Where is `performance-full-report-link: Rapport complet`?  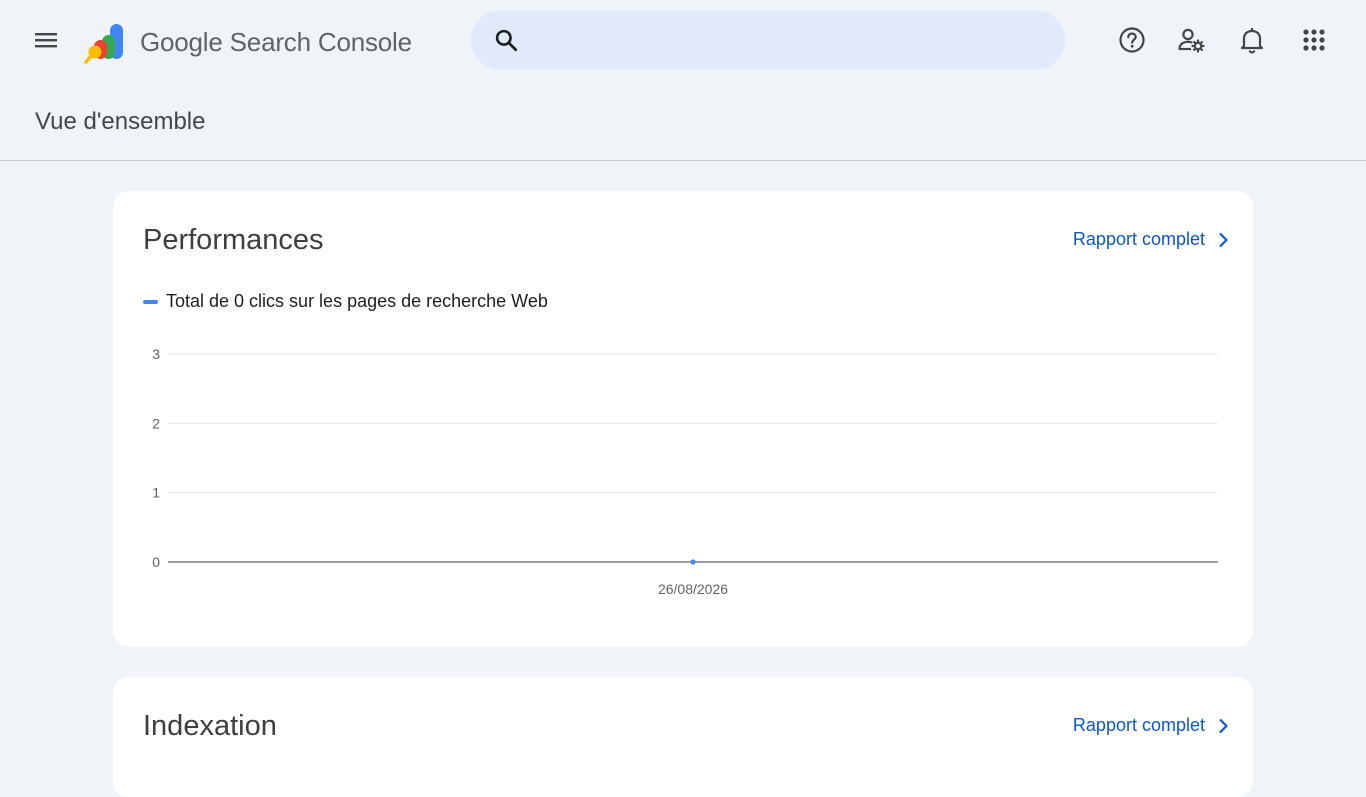
performance-full-report-link: Rapport complet is located at coordinates (1152, 239).